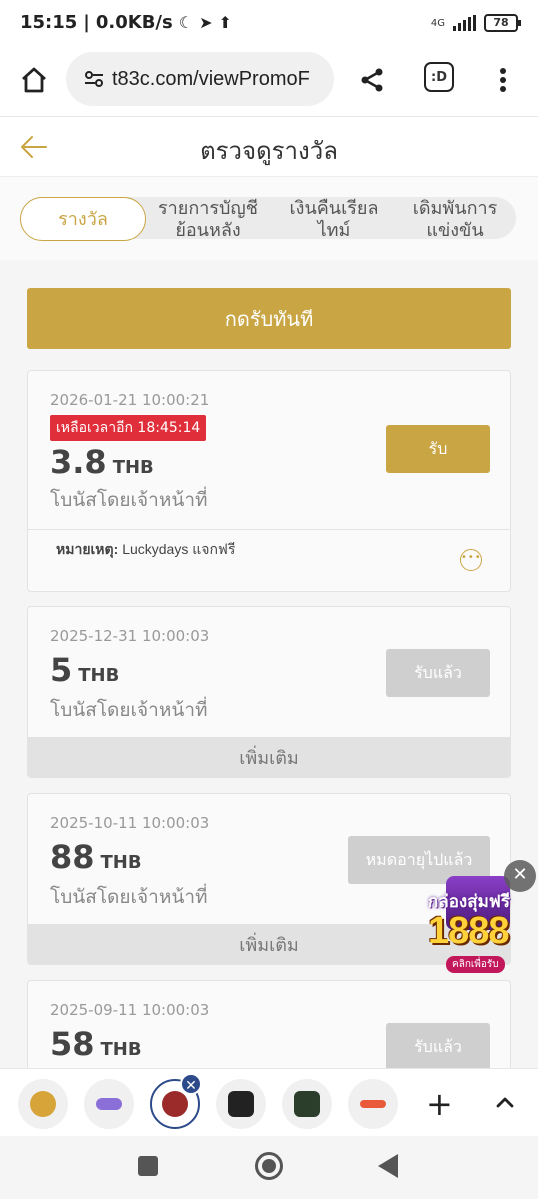 This screenshot has width=538, height=1199. What do you see at coordinates (388, 1166) in the screenshot?
I see `back-nav-icon` at bounding box center [388, 1166].